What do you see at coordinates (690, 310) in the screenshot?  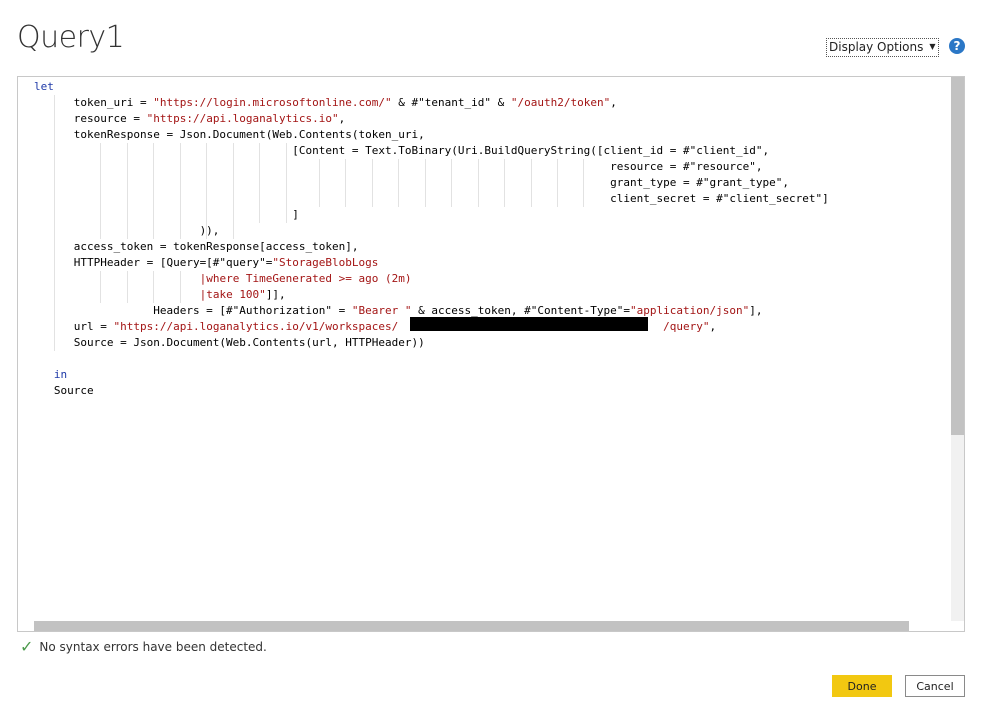 I see `code-token: "application/json"` at bounding box center [690, 310].